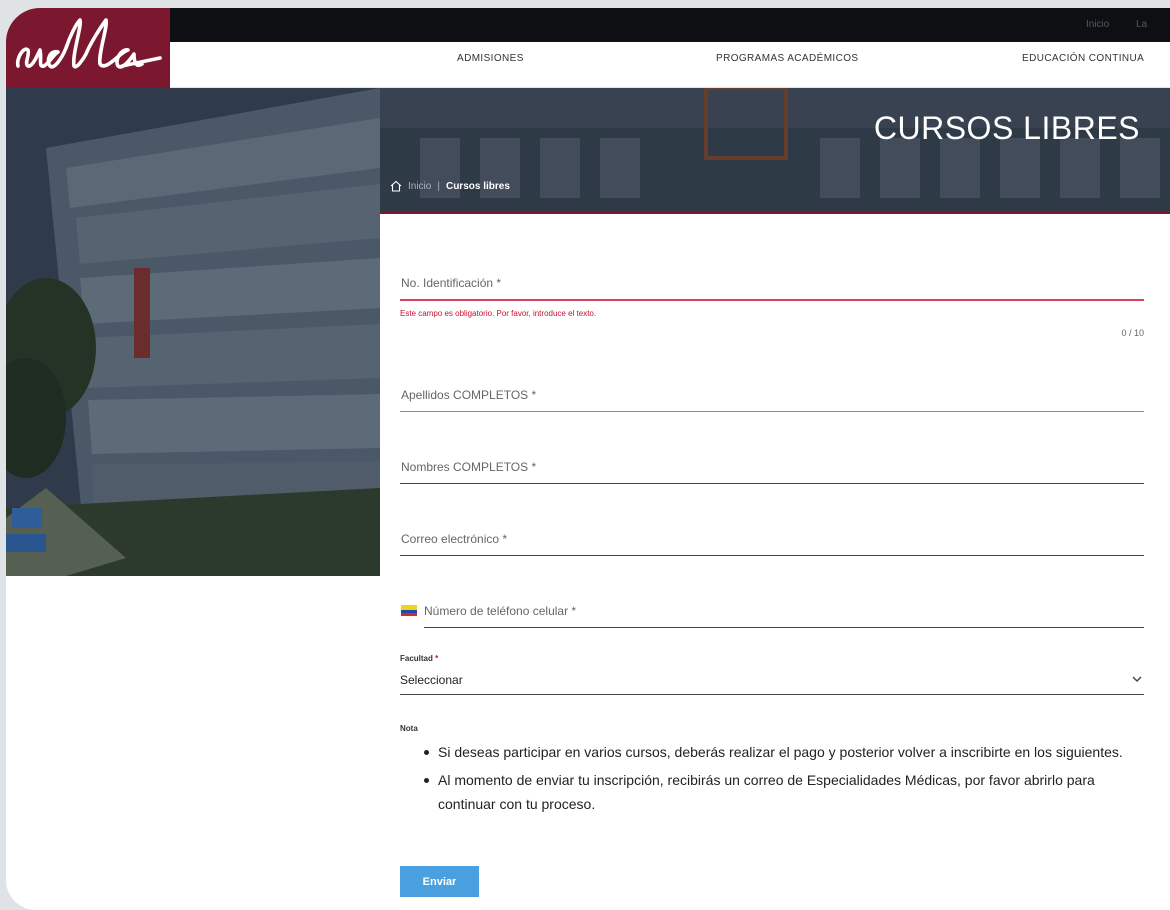 This screenshot has width=1170, height=910. What do you see at coordinates (409, 610) in the screenshot?
I see `ecuador-flag-icon` at bounding box center [409, 610].